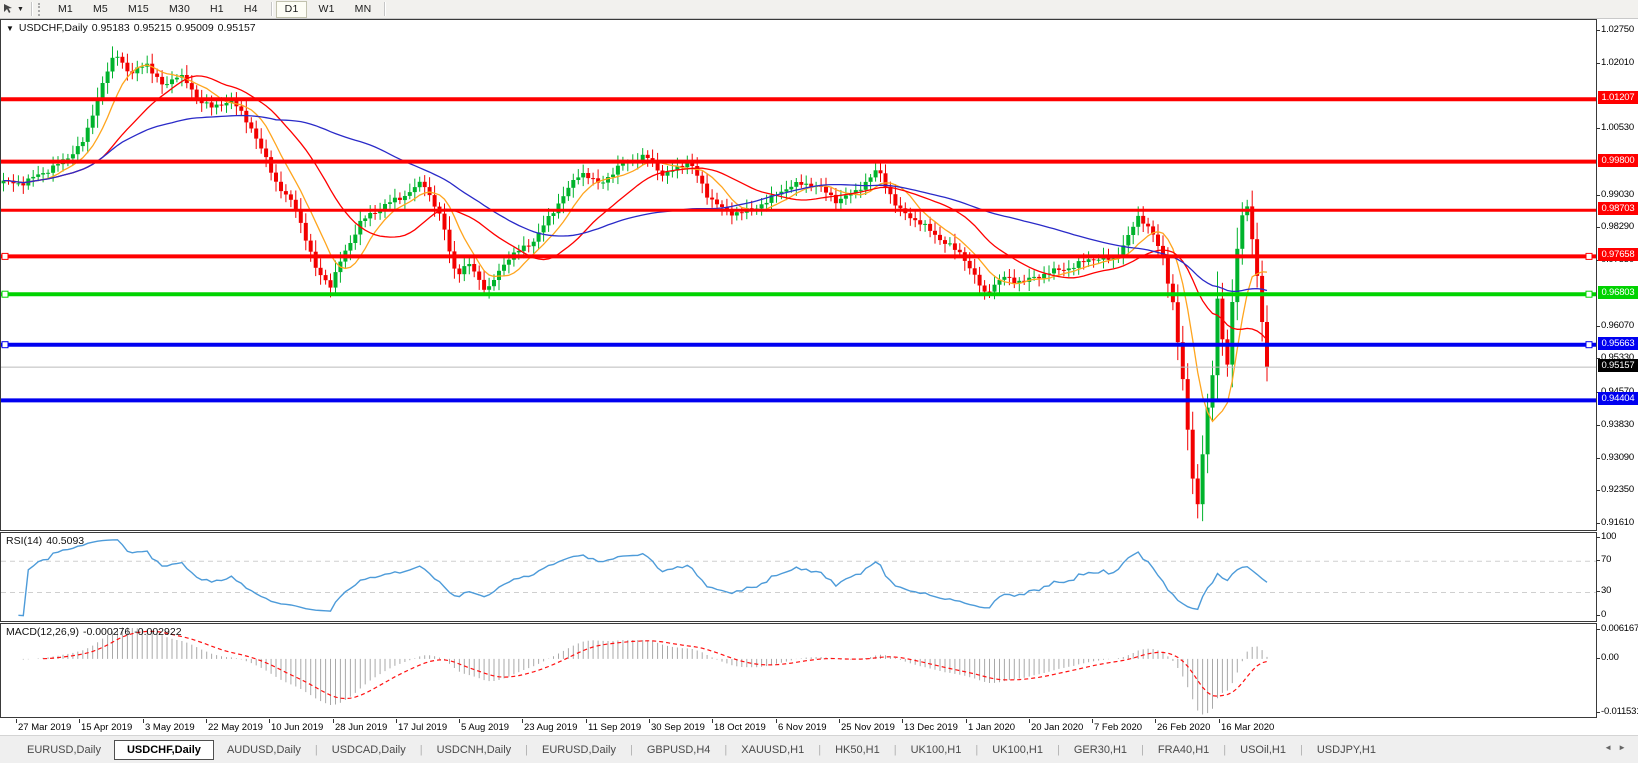  I want to click on rsi-value: 40.5093, so click(65, 541).